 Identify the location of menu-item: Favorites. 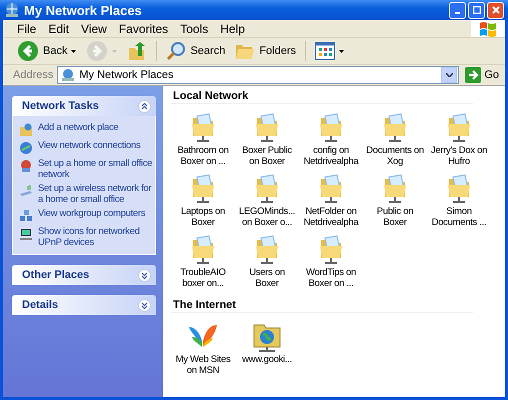
(143, 29).